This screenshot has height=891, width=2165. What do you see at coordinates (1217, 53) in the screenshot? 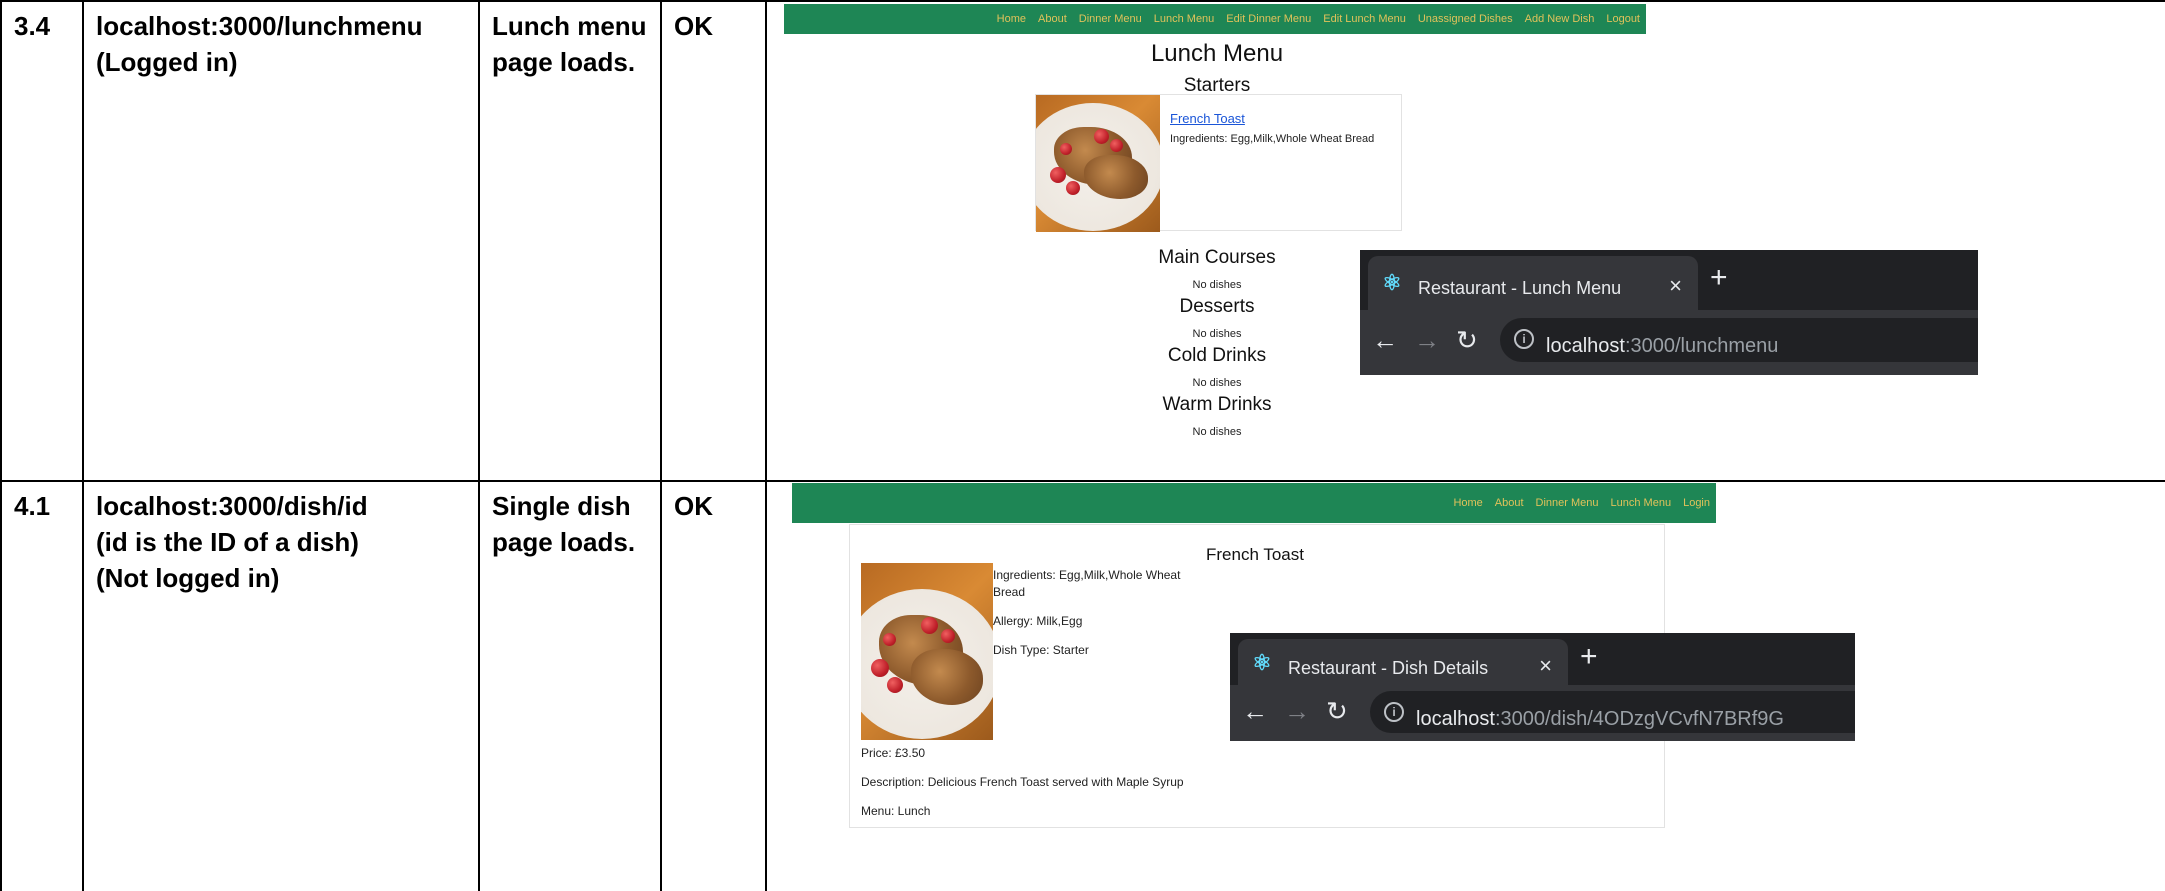
I see `page-title: Lunch Menu` at bounding box center [1217, 53].